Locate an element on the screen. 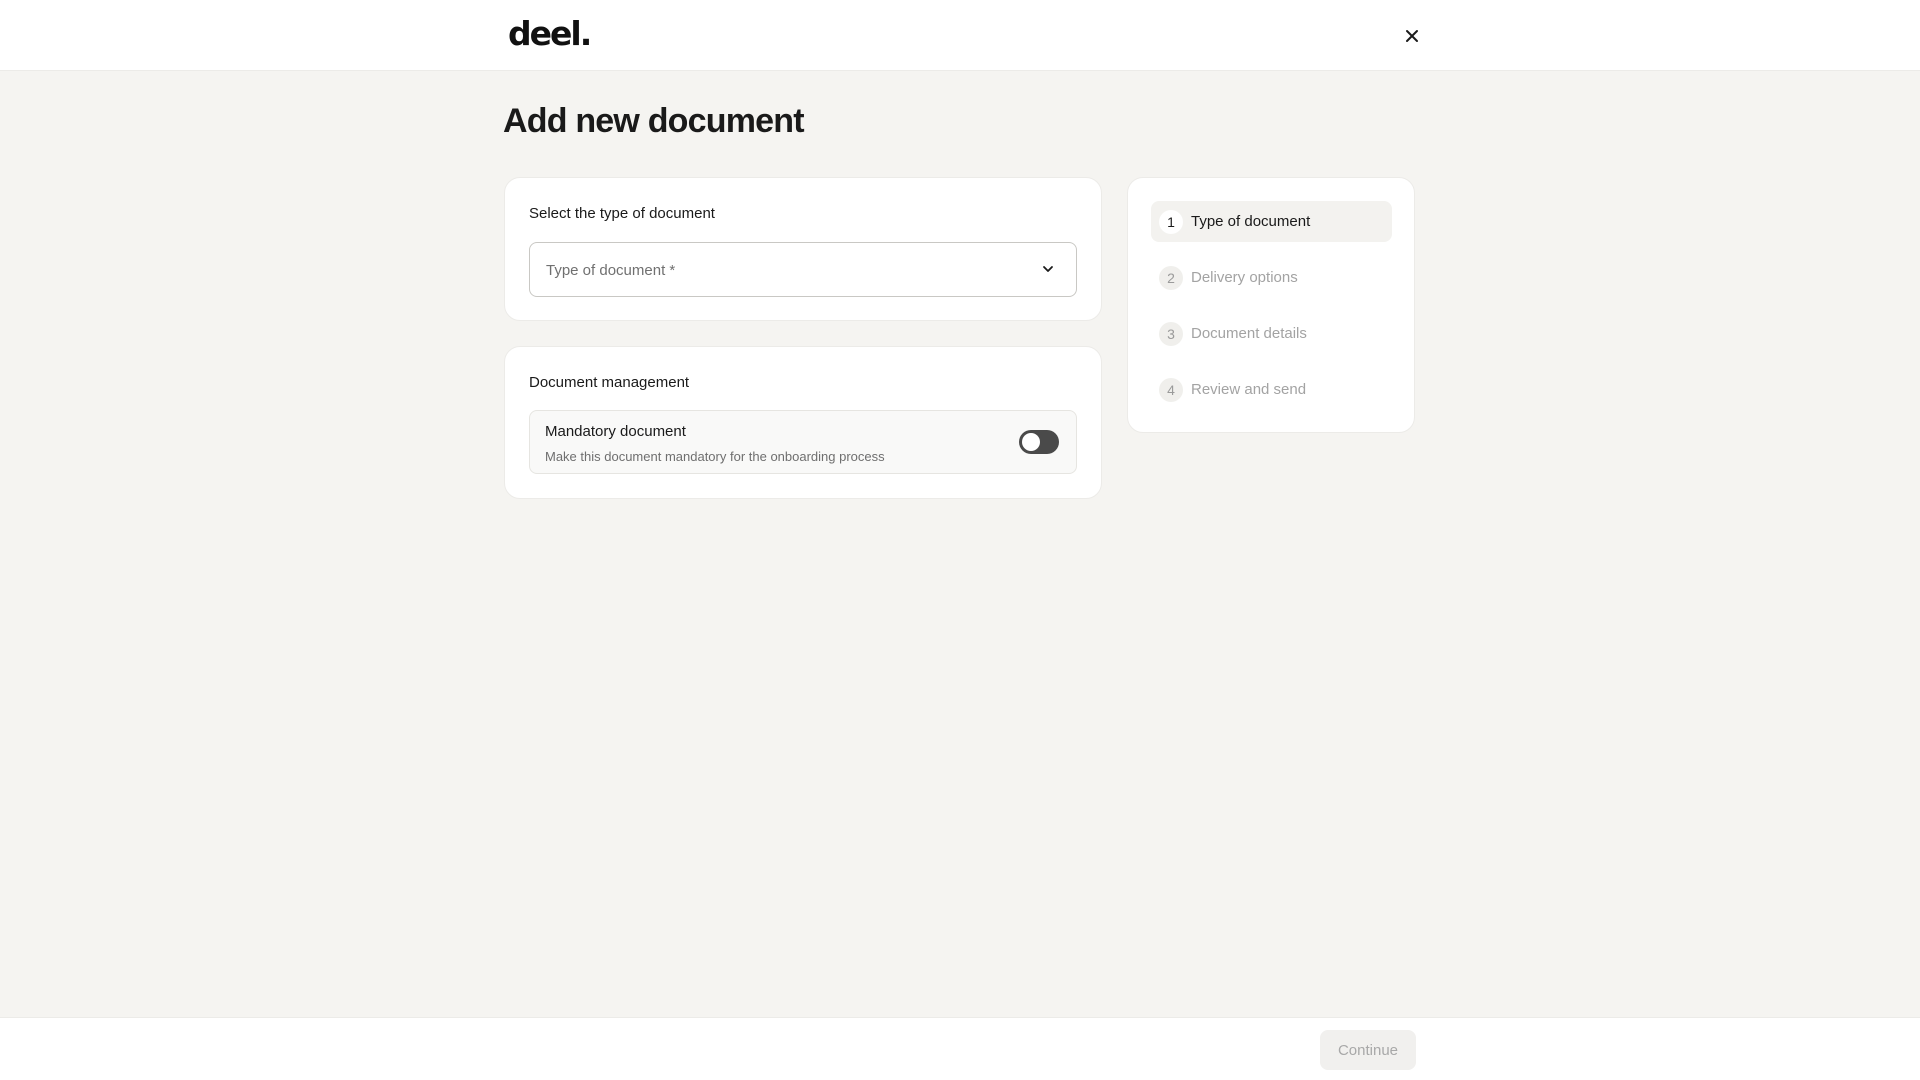 This screenshot has width=1920, height=1080. step-delivery-options: 2 Delivery options is located at coordinates (1271, 277).